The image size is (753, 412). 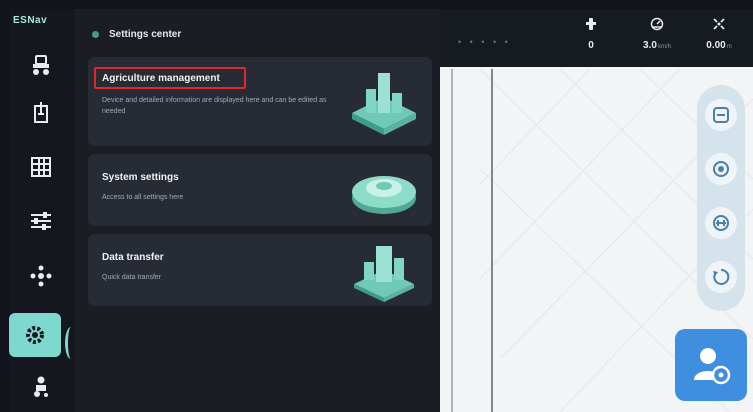 I want to click on field-grid-icon, so click(x=41, y=167).